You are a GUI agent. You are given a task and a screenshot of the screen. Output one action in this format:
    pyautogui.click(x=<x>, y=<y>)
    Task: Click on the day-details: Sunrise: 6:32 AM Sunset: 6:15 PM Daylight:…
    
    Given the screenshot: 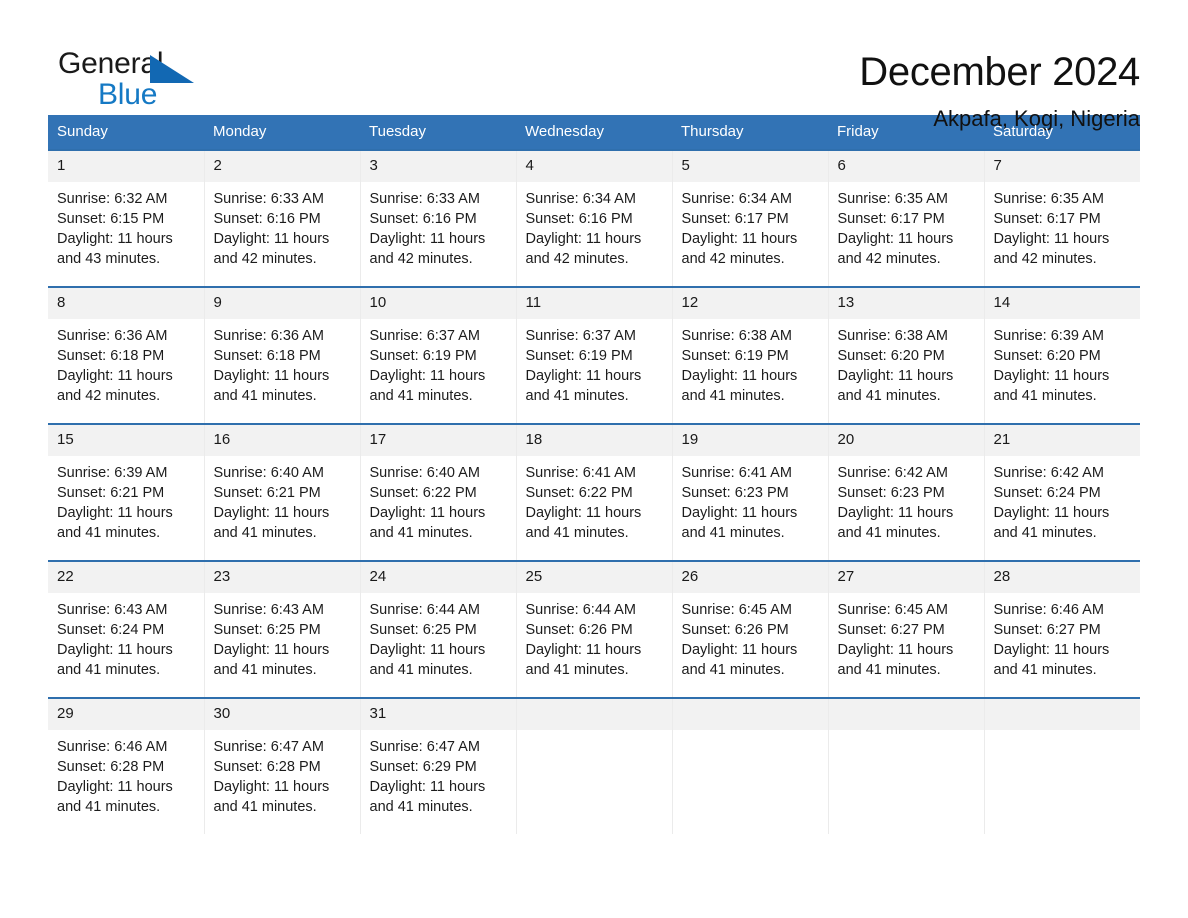 What is the action you would take?
    pyautogui.click(x=126, y=225)
    